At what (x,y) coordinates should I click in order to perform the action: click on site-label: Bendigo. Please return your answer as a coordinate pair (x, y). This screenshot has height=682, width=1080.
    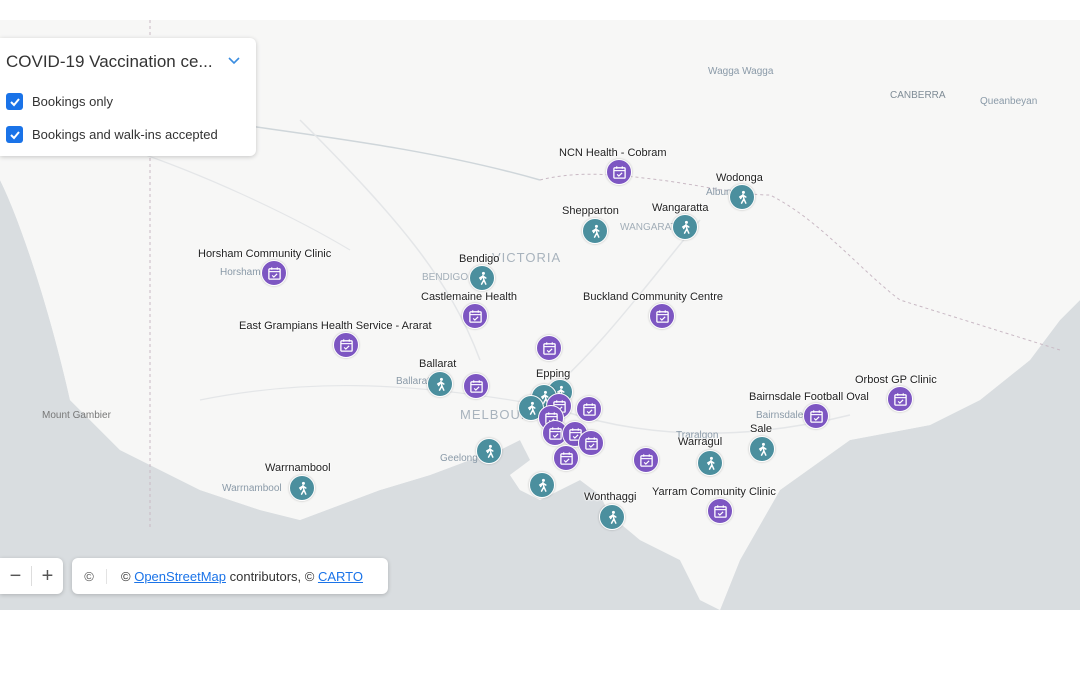
    Looking at the image, I should click on (479, 259).